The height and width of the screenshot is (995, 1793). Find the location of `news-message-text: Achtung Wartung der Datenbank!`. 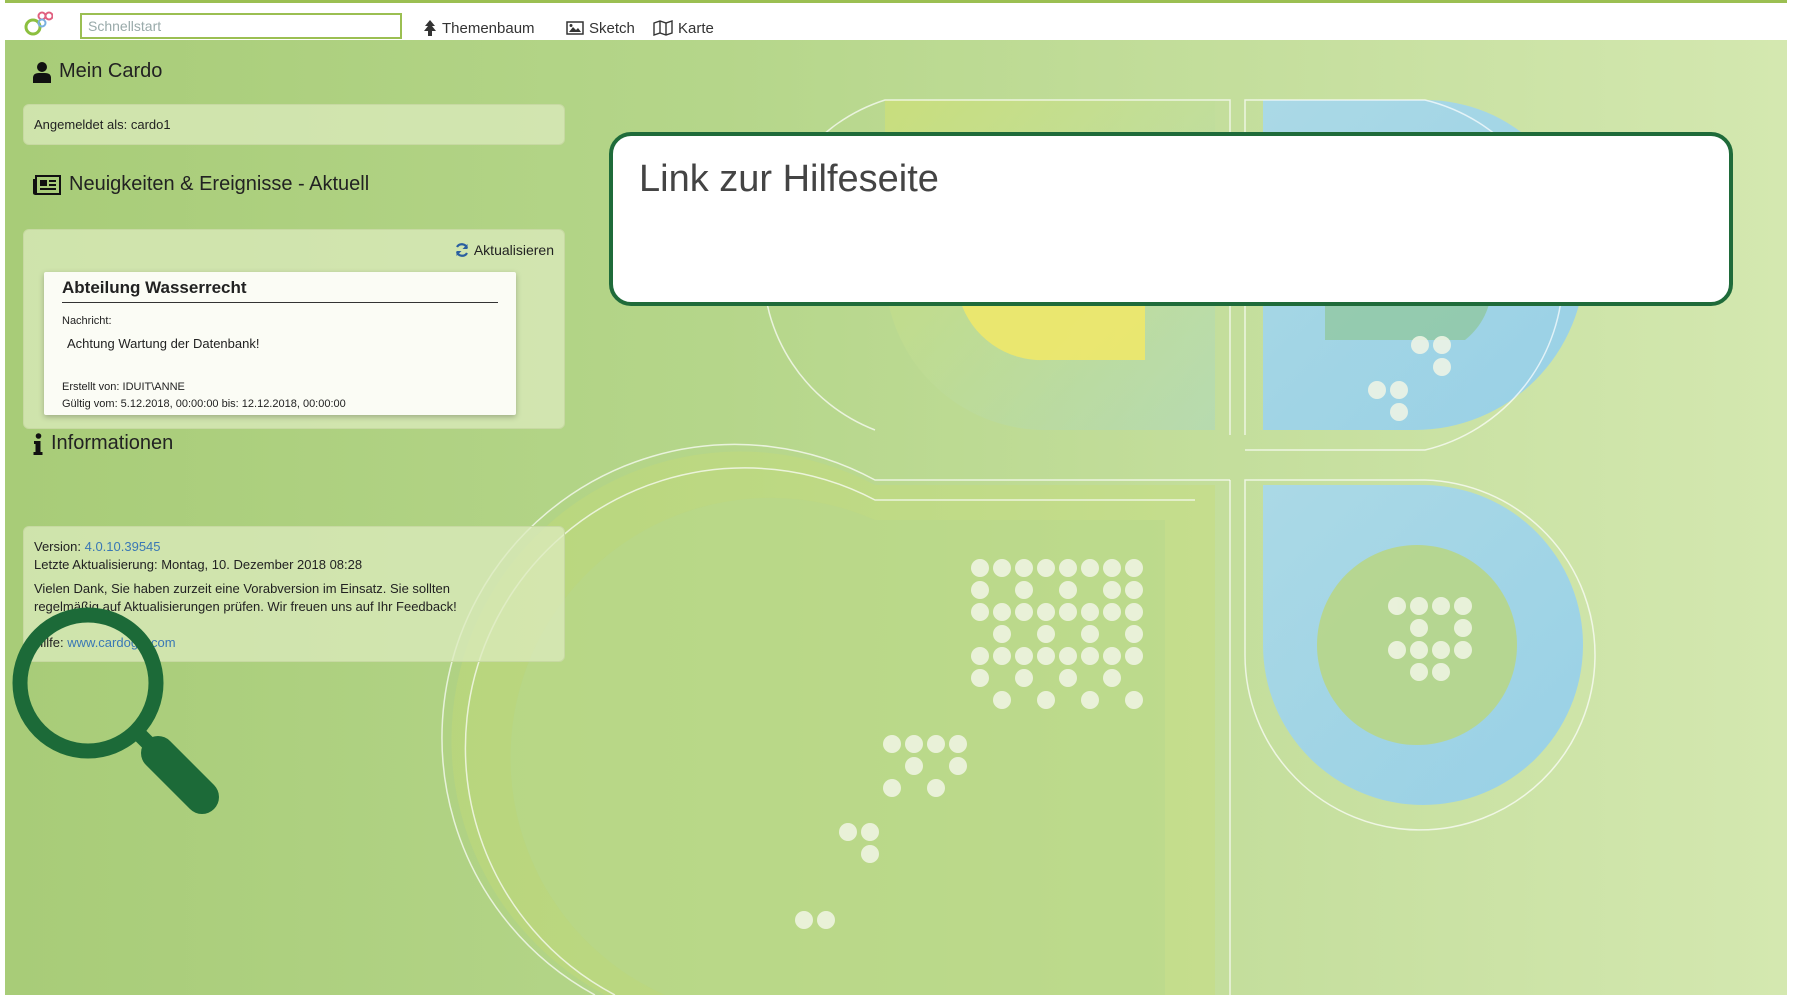

news-message-text: Achtung Wartung der Datenbank! is located at coordinates (163, 343).